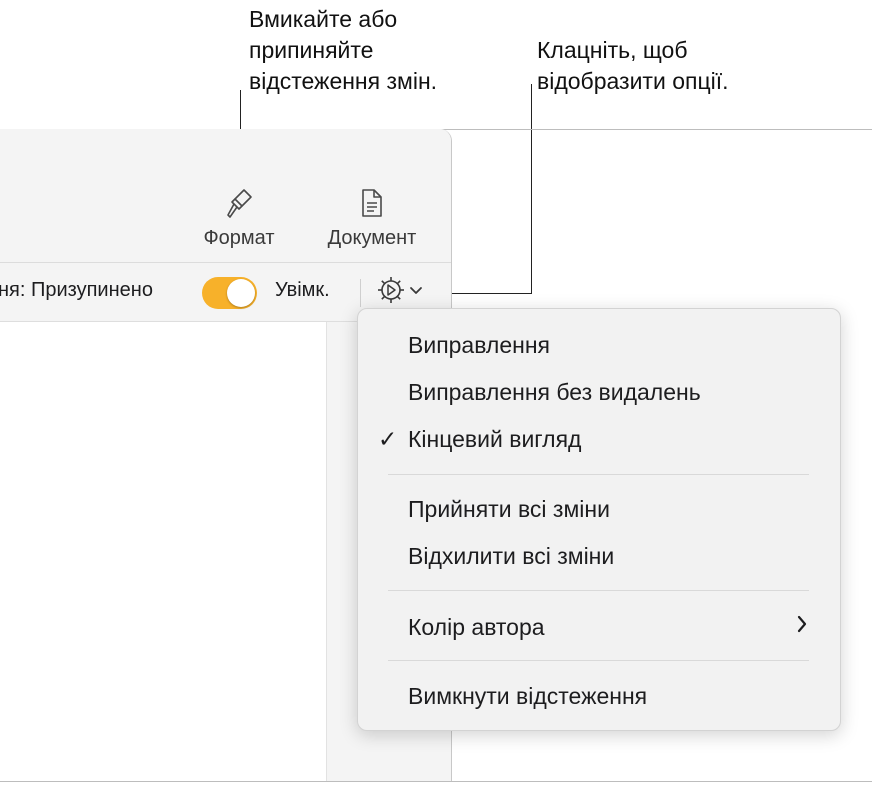 This screenshot has height=785, width=872. What do you see at coordinates (372, 238) in the screenshot?
I see `document-label: Документ` at bounding box center [372, 238].